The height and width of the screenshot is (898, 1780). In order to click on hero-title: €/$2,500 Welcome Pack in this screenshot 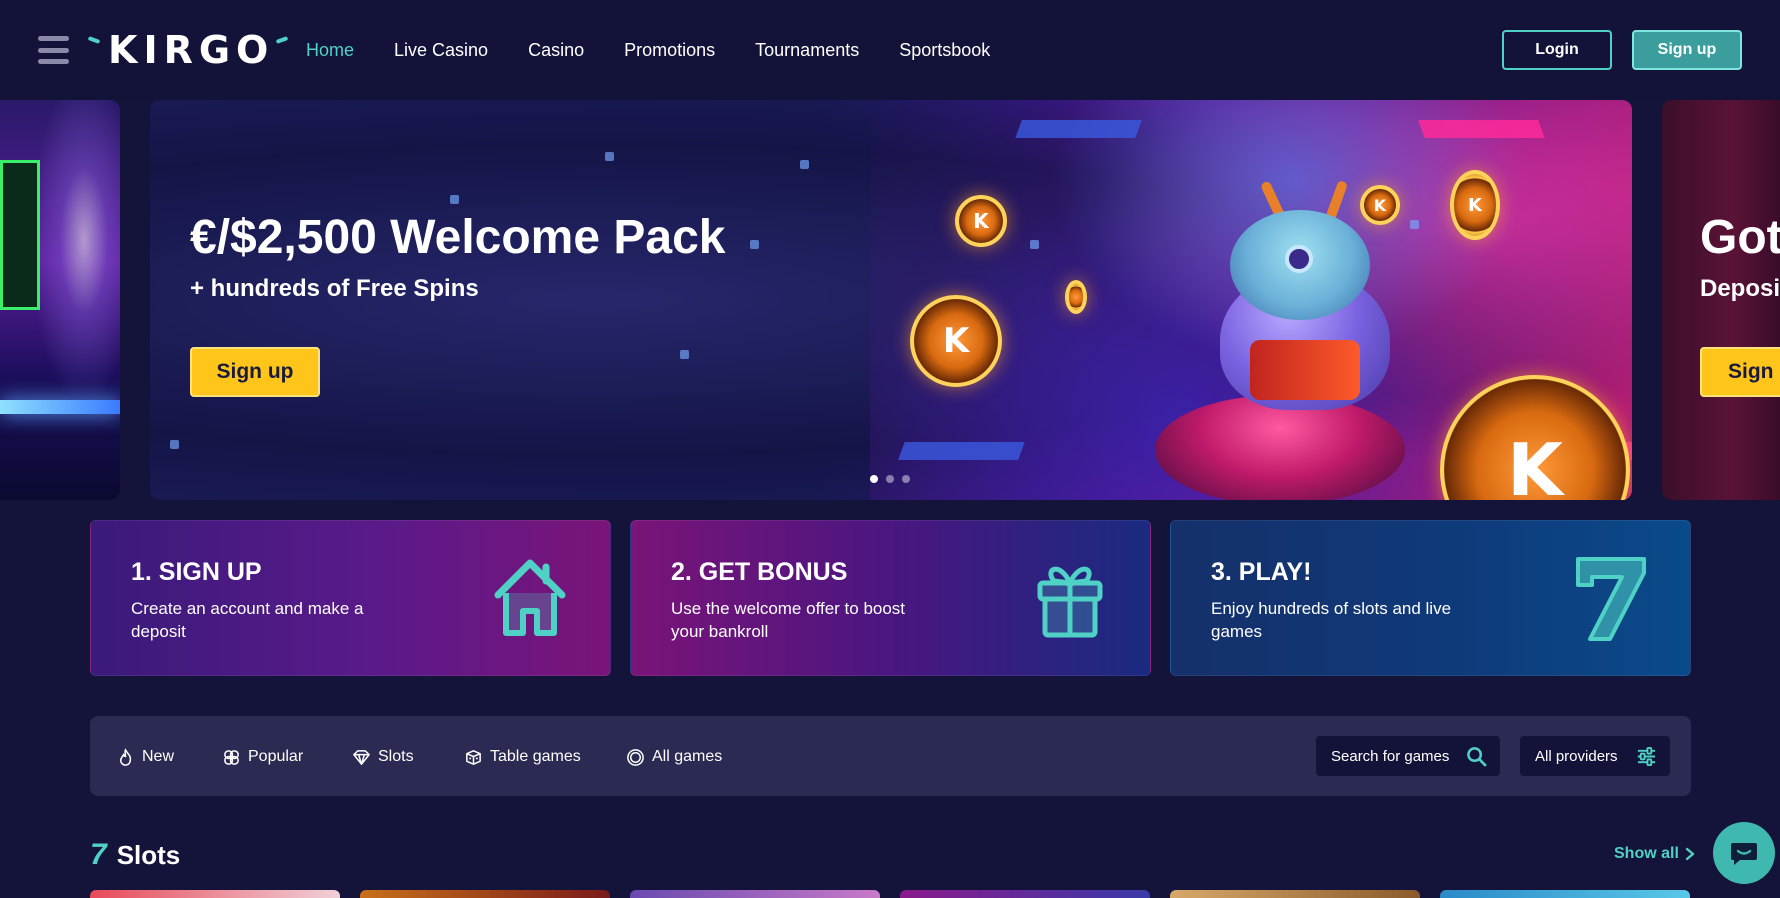, I will do `click(458, 237)`.